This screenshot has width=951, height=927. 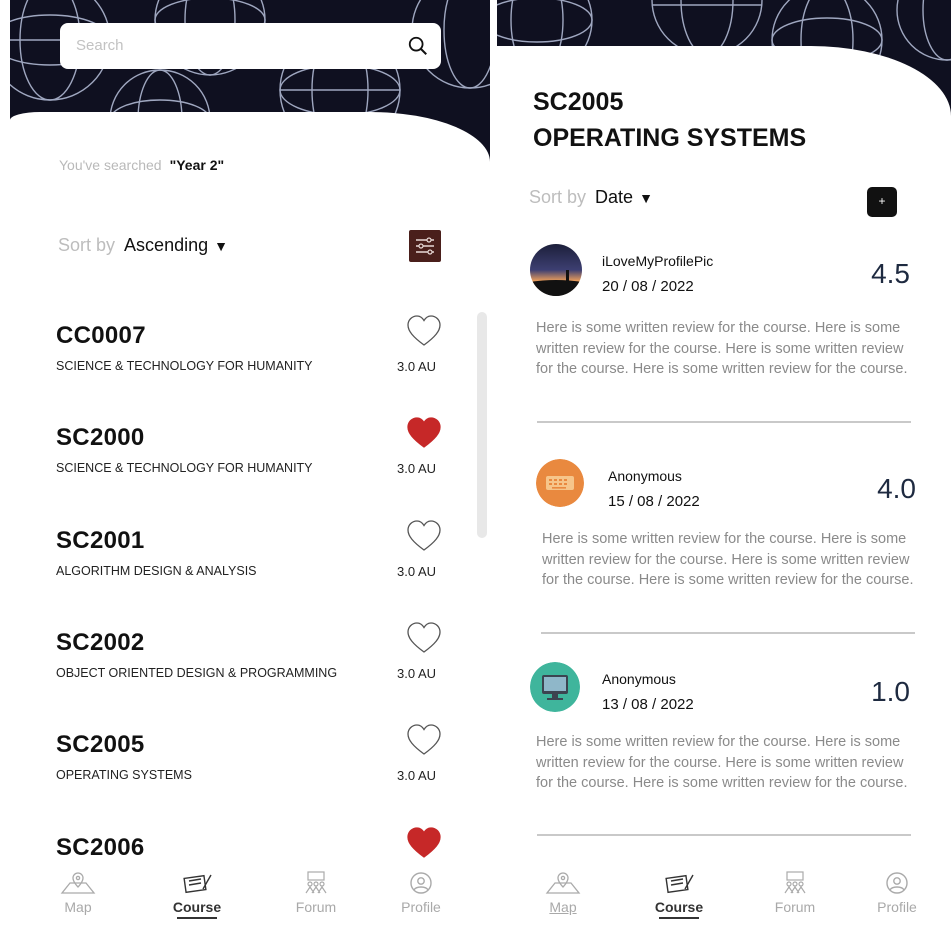 I want to click on keyboard-icon, so click(x=560, y=483).